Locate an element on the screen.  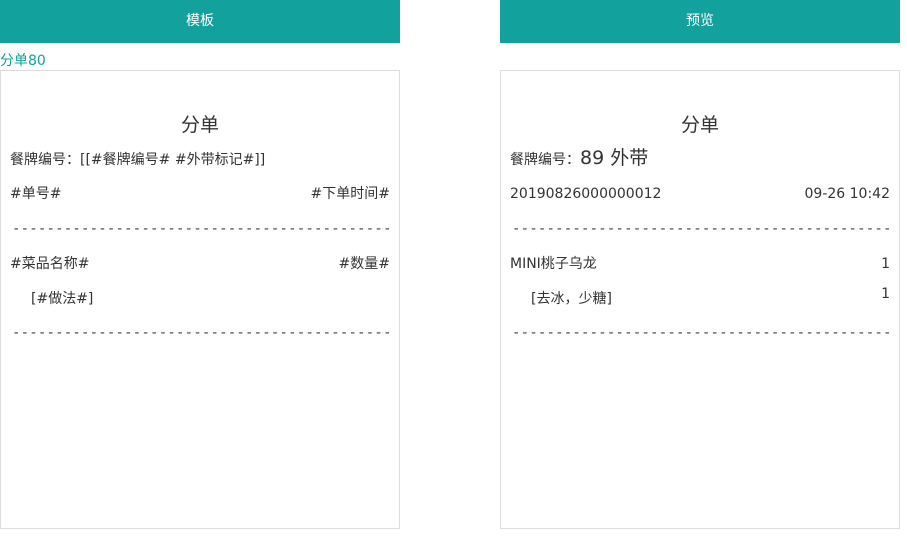
template-ticket-value: [[#餐牌编号# #外带标记#]] is located at coordinates (173, 160).